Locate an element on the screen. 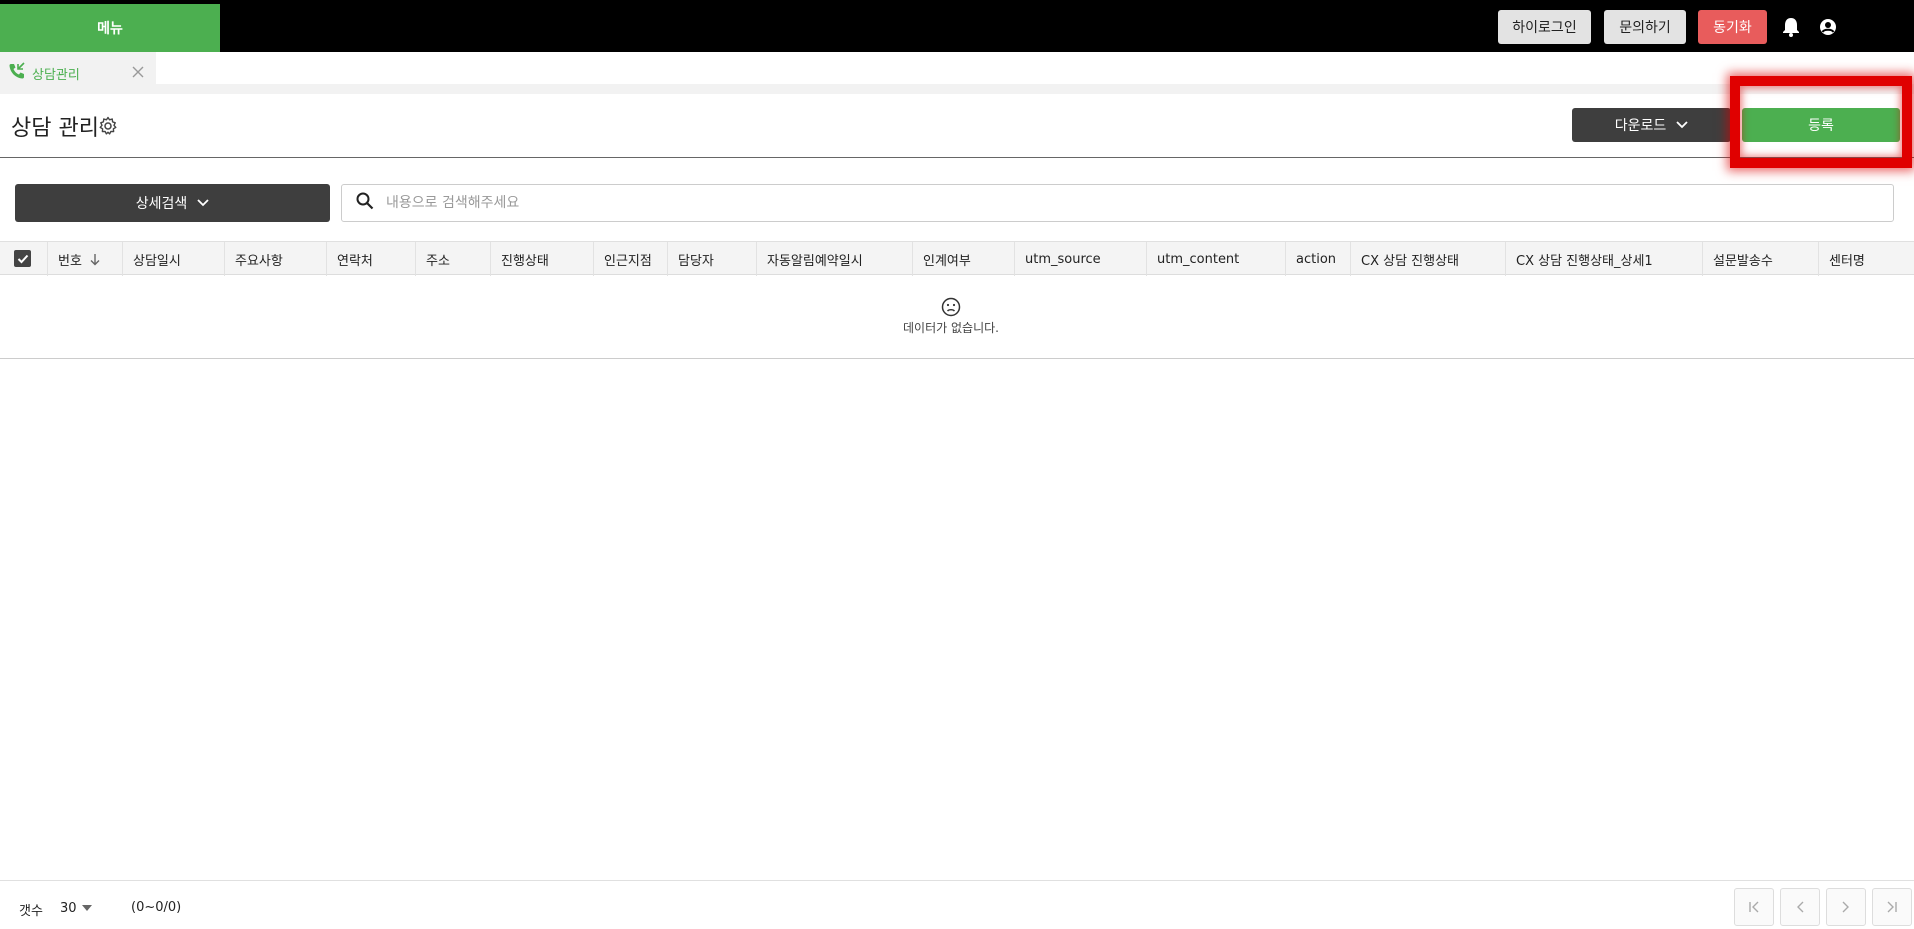 Image resolution: width=1914 pixels, height=929 pixels. column-header-number: 번호 is located at coordinates (85, 259).